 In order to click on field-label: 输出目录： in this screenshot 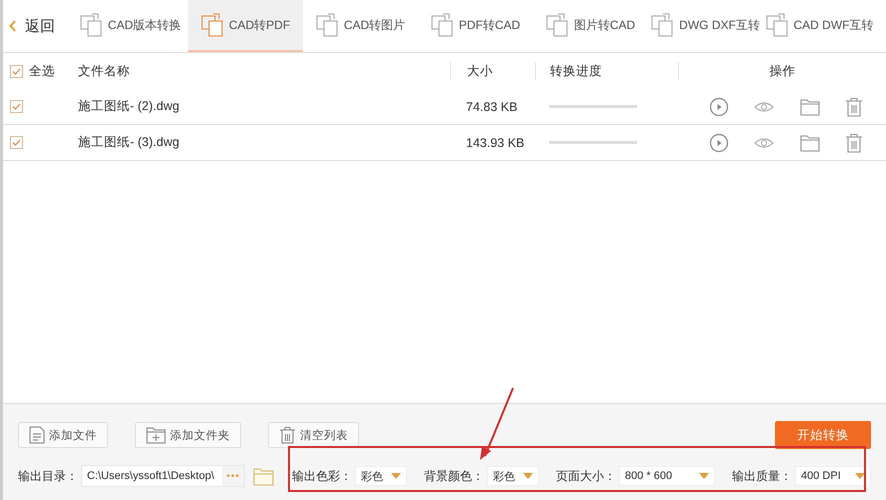, I will do `click(48, 476)`.